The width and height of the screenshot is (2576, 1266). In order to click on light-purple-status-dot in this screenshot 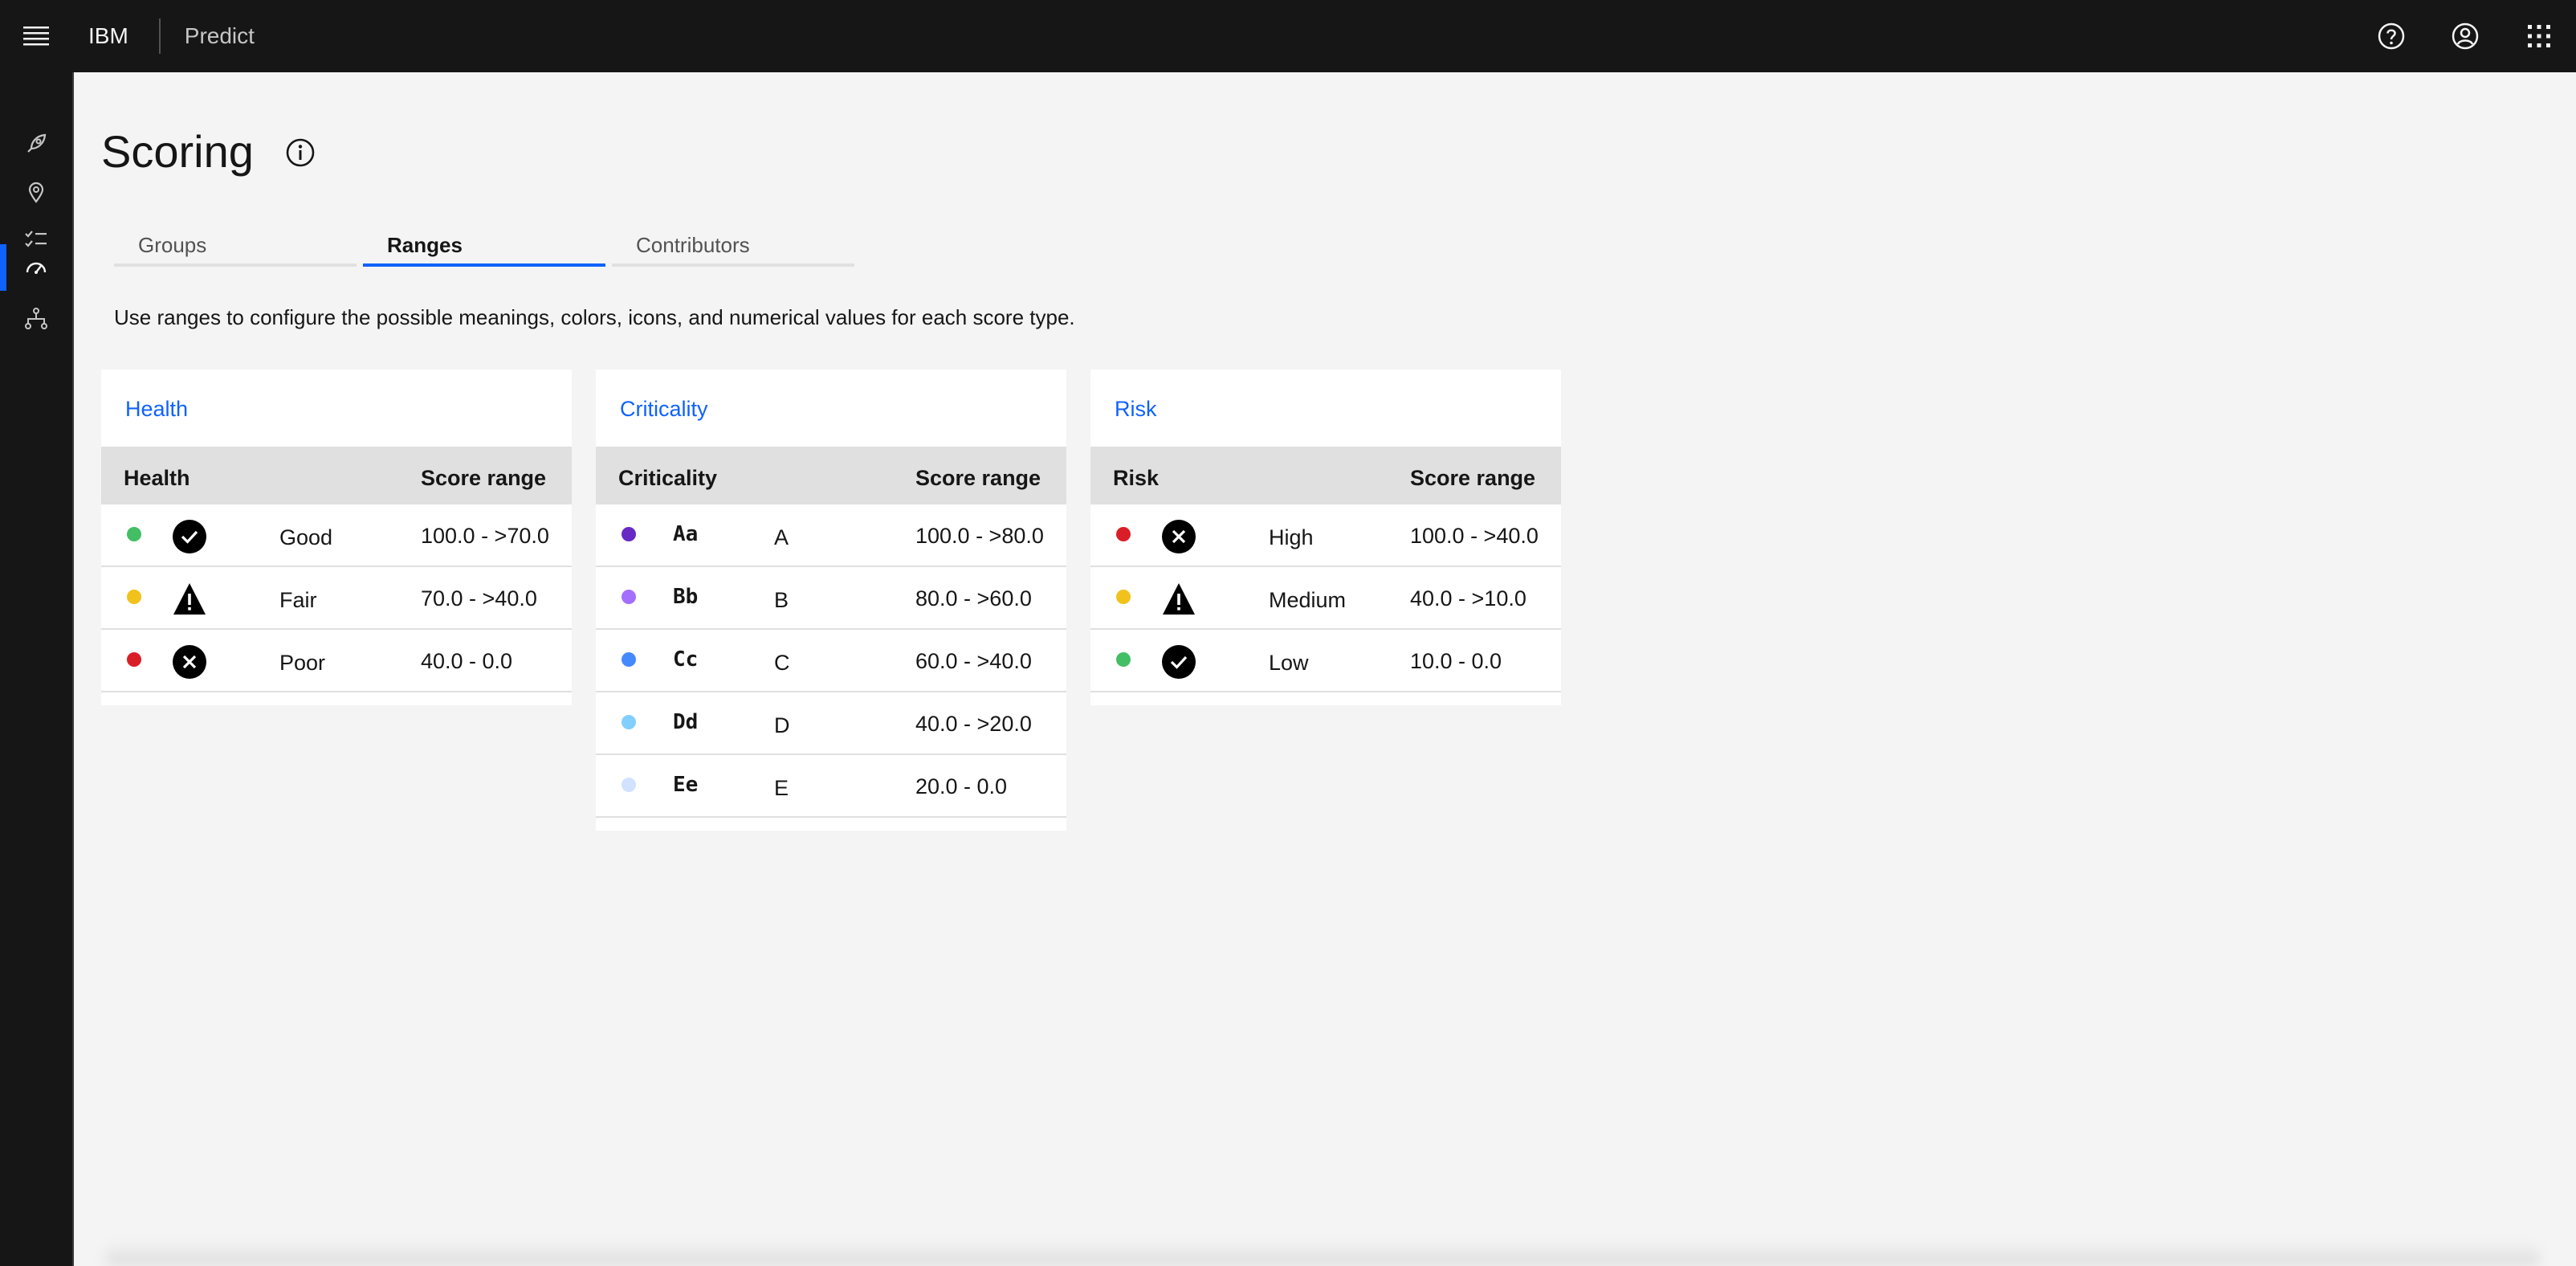, I will do `click(629, 597)`.